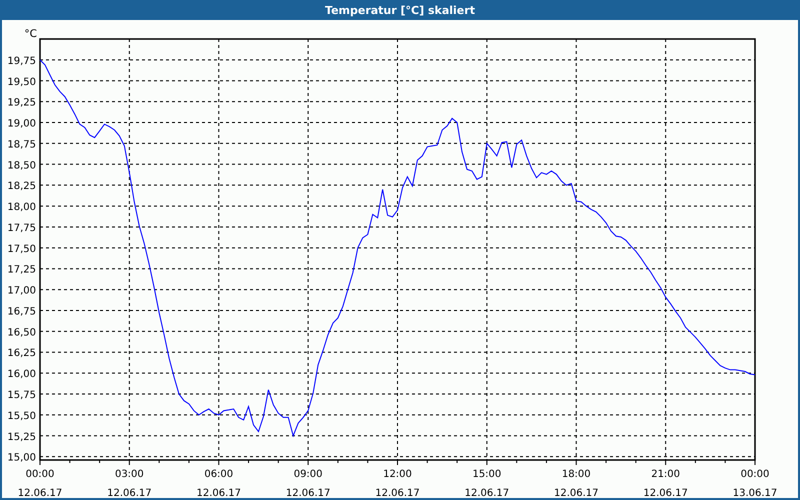 This screenshot has width=800, height=500. I want to click on y-tick-label: 15,00, so click(21, 458).